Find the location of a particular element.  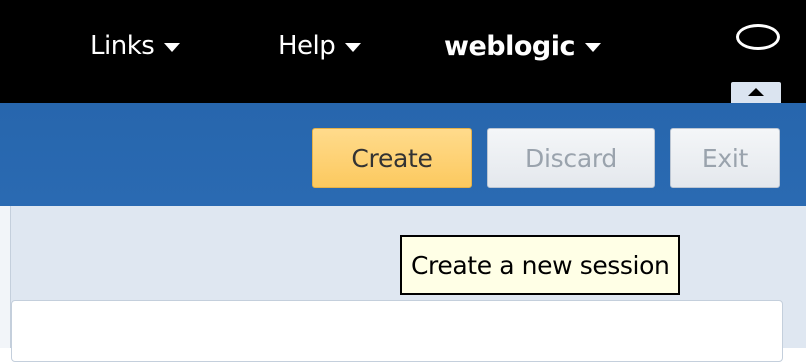

create-tooltip: Create a new session is located at coordinates (540, 265).